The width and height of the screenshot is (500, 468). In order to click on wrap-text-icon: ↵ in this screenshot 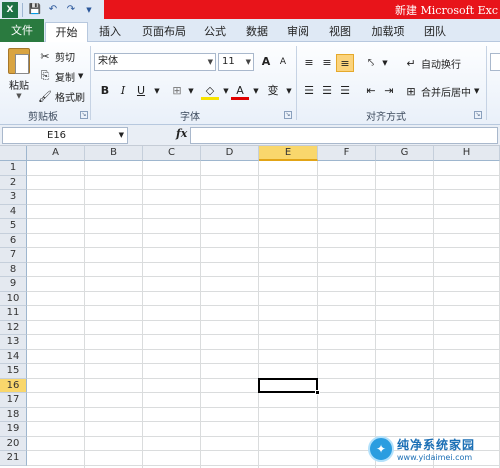, I will do `click(411, 63)`.